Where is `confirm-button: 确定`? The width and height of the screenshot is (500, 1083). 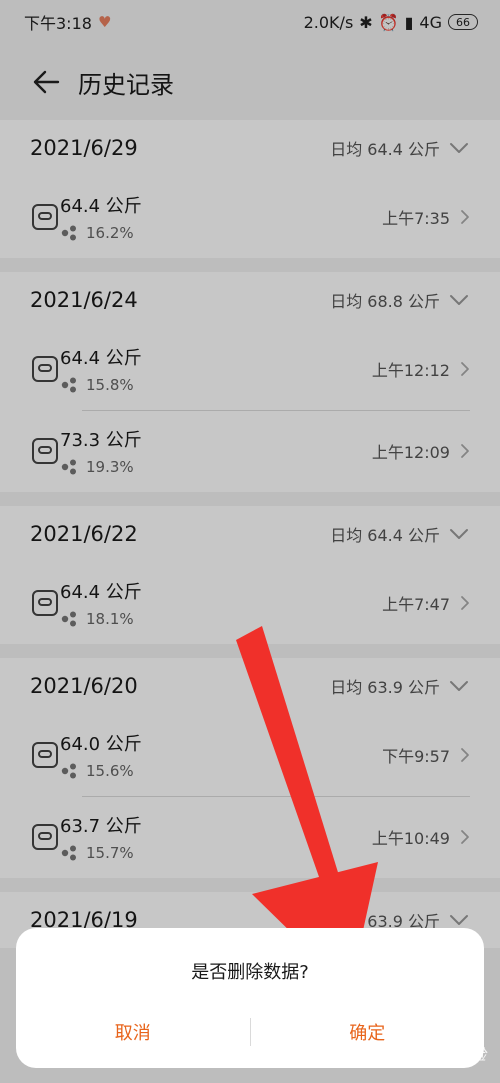
confirm-button: 确定 is located at coordinates (368, 1032).